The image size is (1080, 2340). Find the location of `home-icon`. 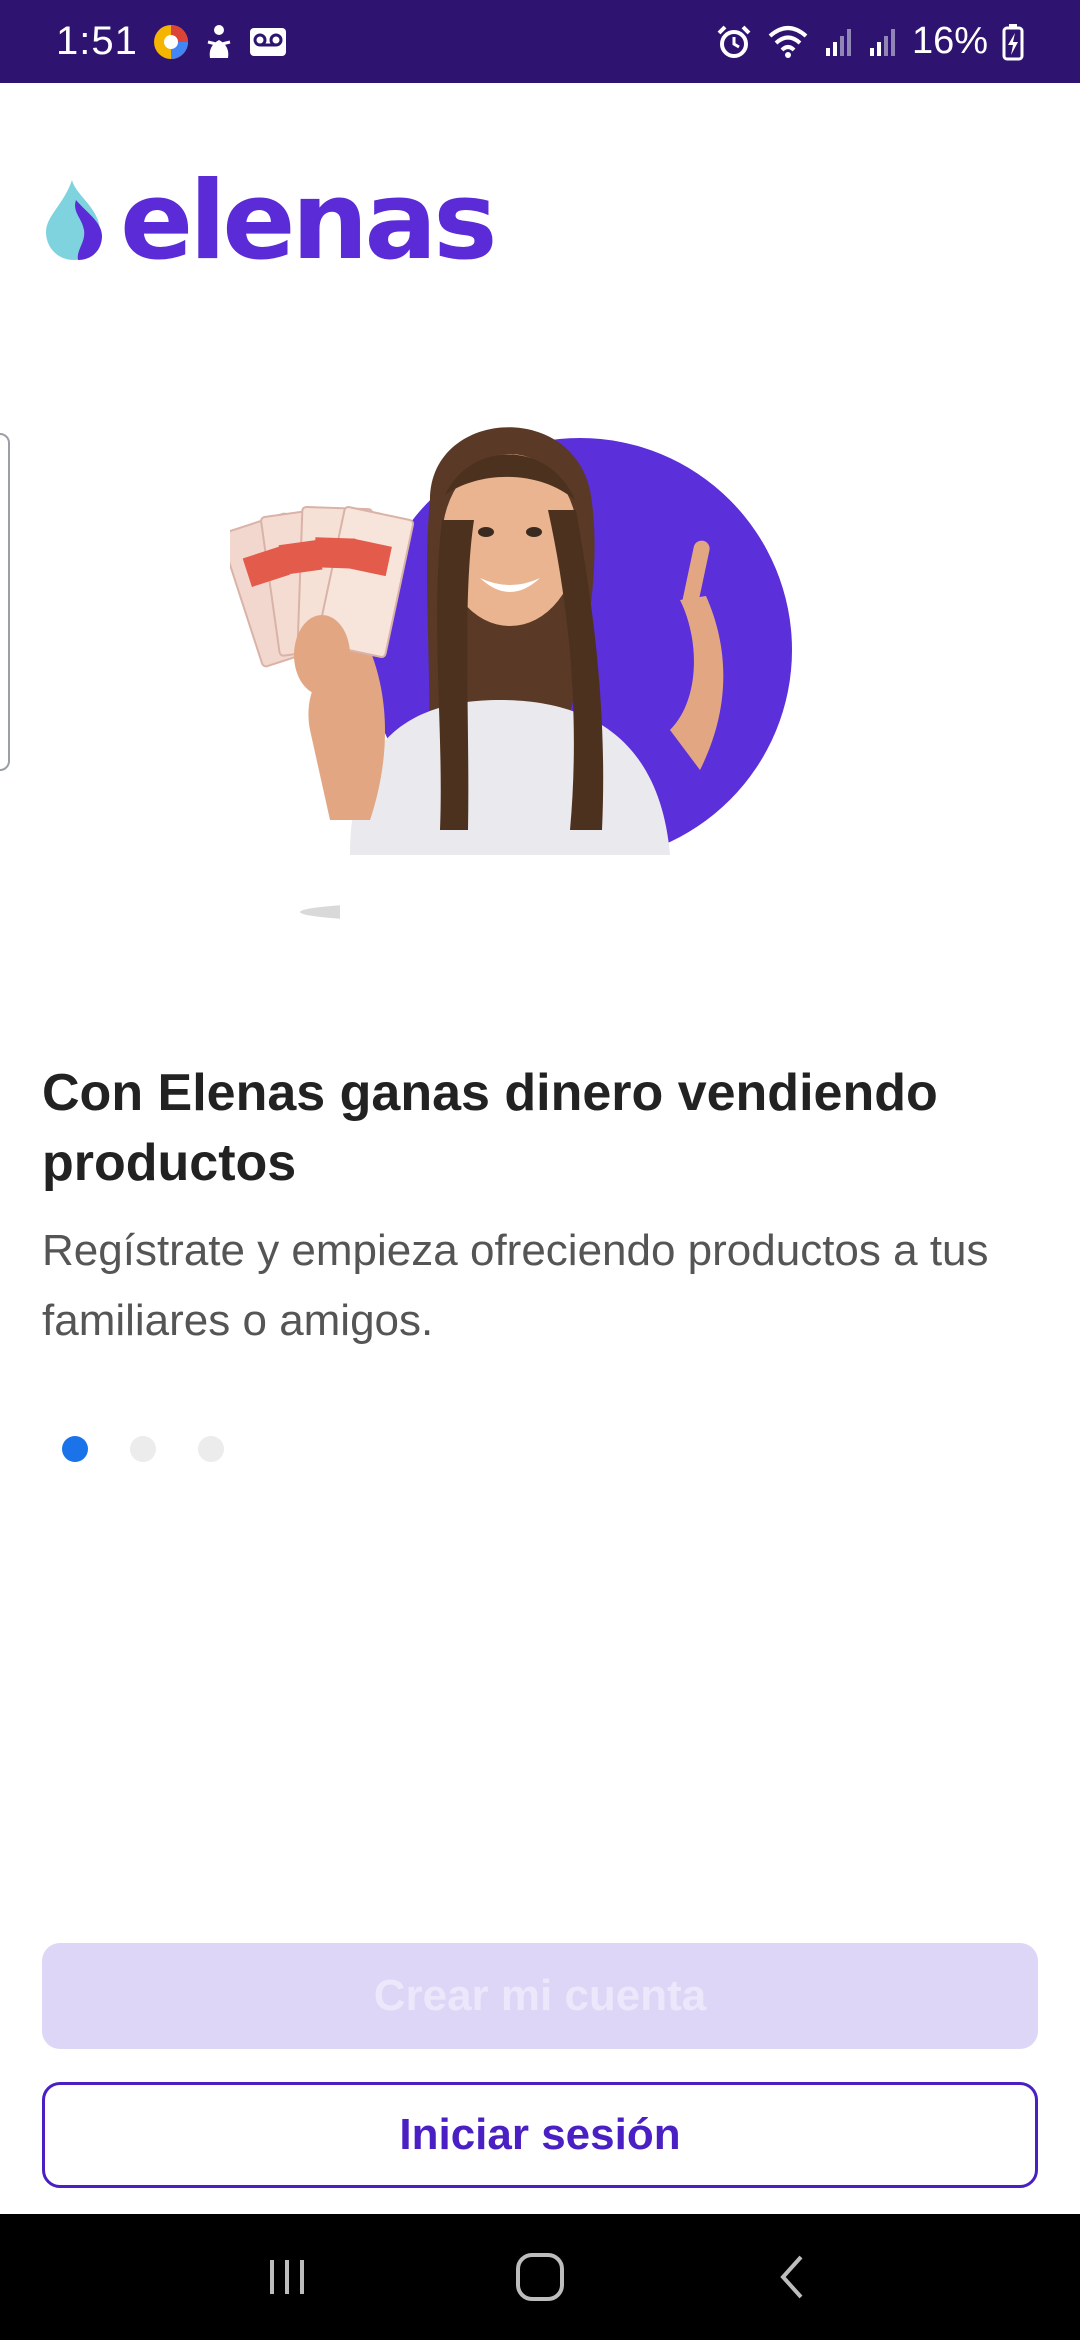

home-icon is located at coordinates (540, 2277).